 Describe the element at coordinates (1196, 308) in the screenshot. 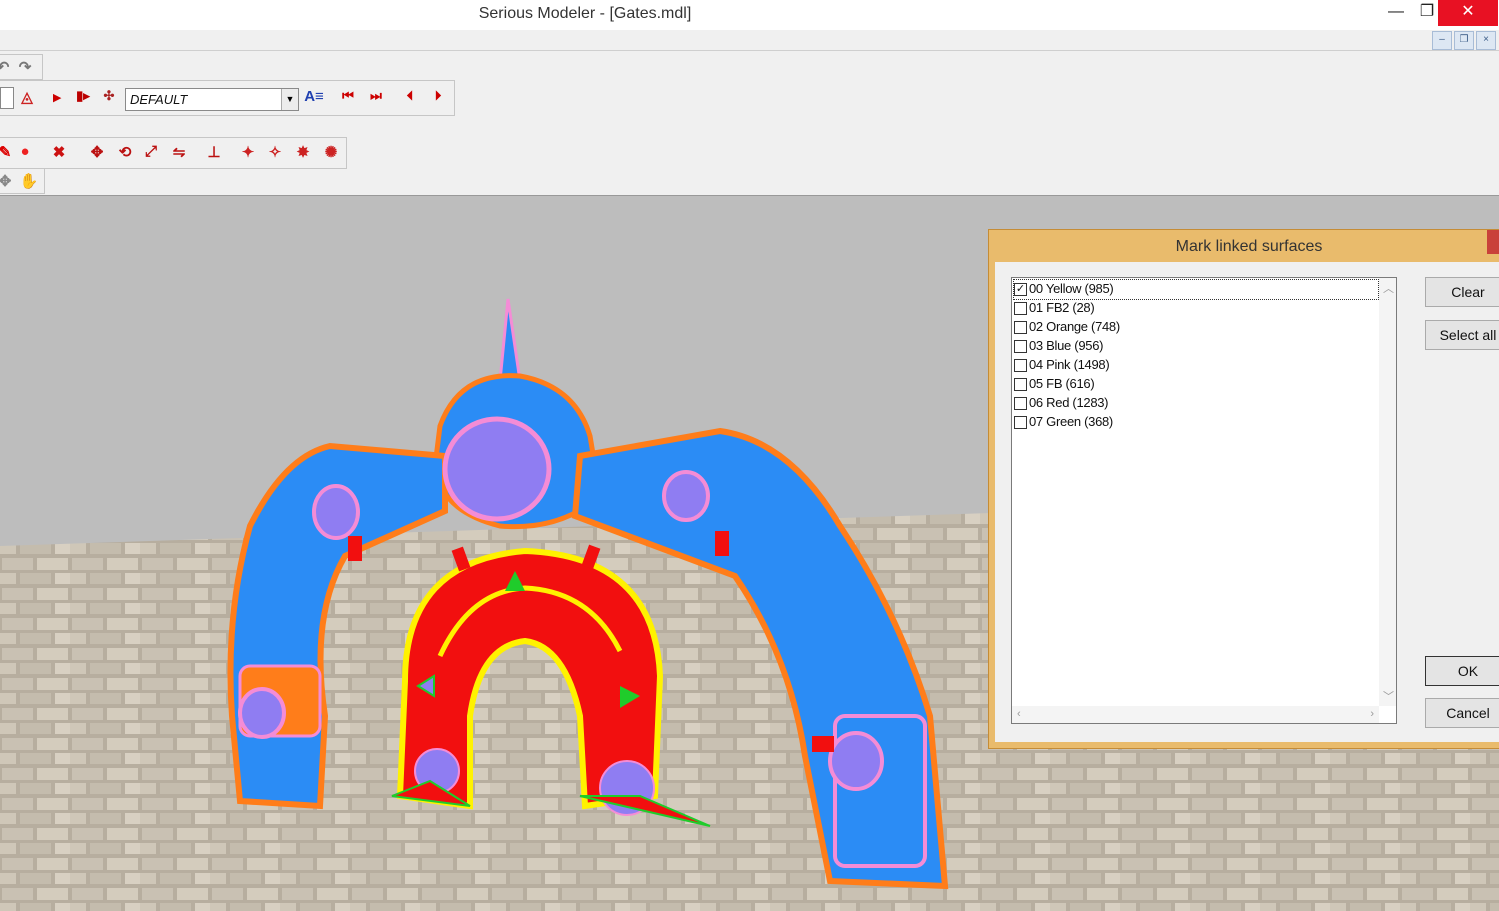

I see `list-item: 01 FB2 (28)` at that location.